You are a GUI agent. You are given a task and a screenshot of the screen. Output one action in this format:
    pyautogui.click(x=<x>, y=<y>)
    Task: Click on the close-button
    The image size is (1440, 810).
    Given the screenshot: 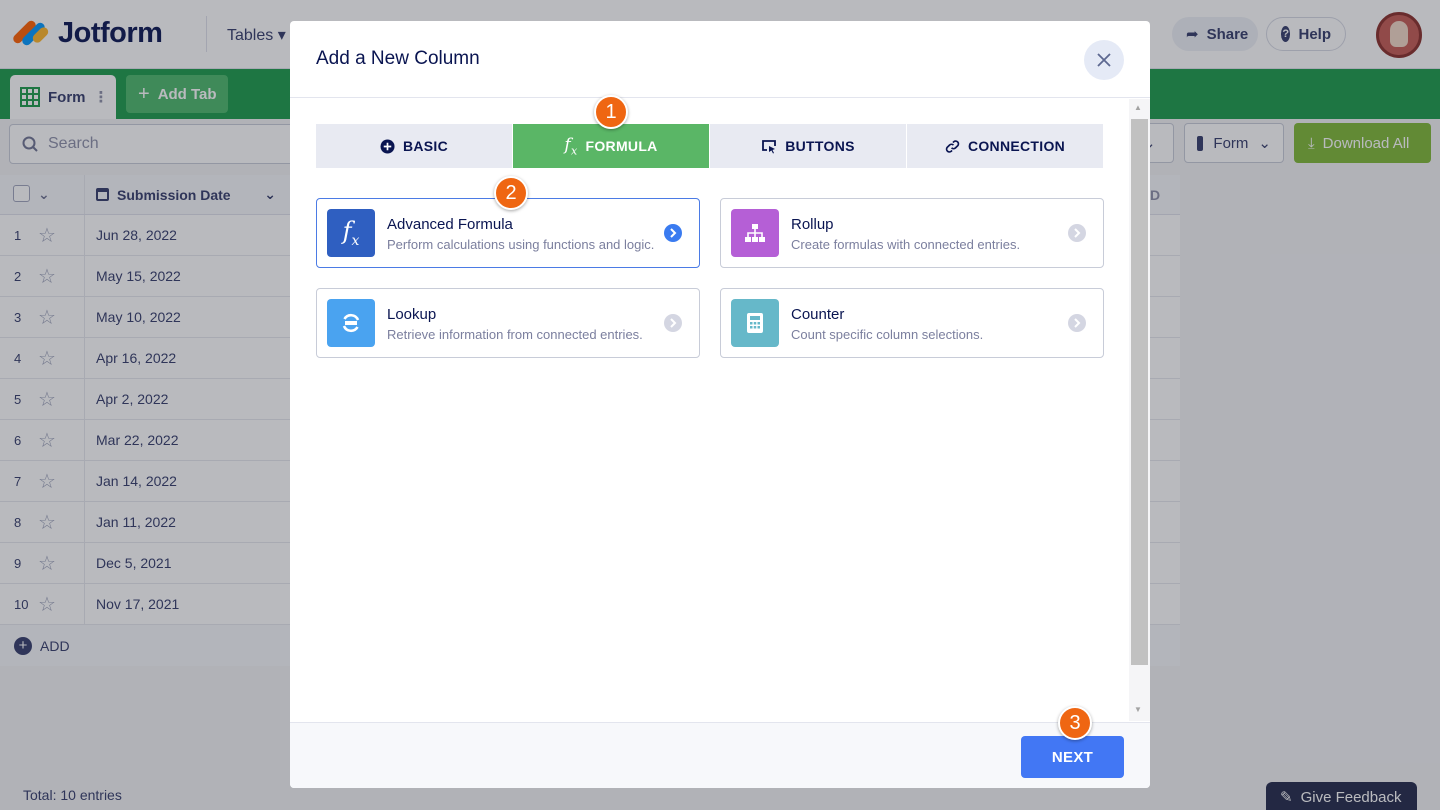 What is the action you would take?
    pyautogui.click(x=1104, y=60)
    